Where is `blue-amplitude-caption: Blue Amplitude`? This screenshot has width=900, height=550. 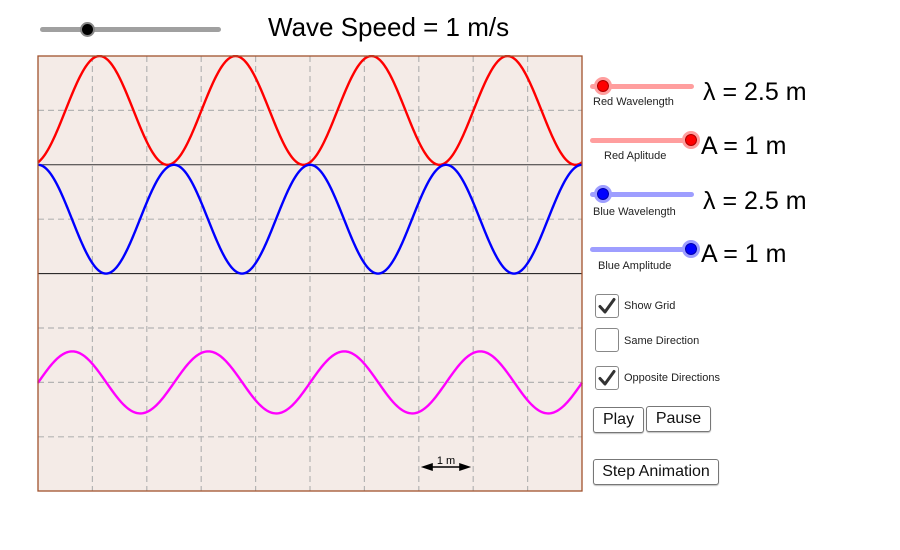
blue-amplitude-caption: Blue Amplitude is located at coordinates (635, 266).